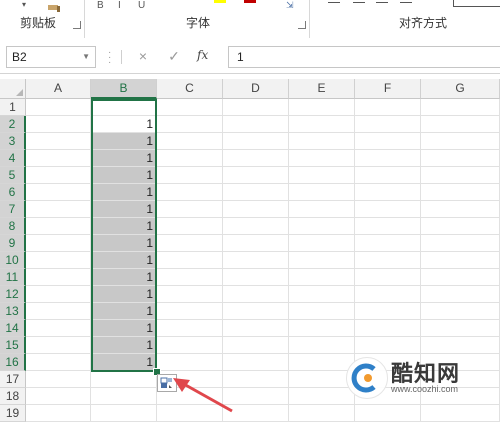  Describe the element at coordinates (388, 89) in the screenshot. I see `column-header-f: F` at that location.